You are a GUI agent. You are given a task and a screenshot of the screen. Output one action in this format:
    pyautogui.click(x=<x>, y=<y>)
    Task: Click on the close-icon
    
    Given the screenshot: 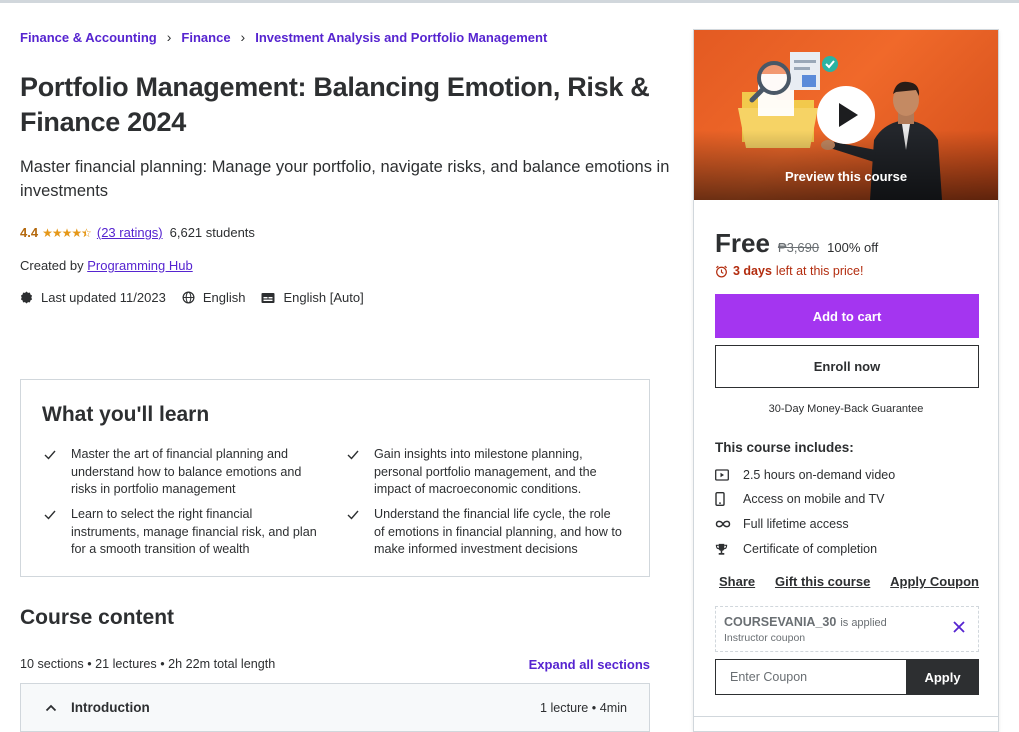 What is the action you would take?
    pyautogui.click(x=959, y=627)
    